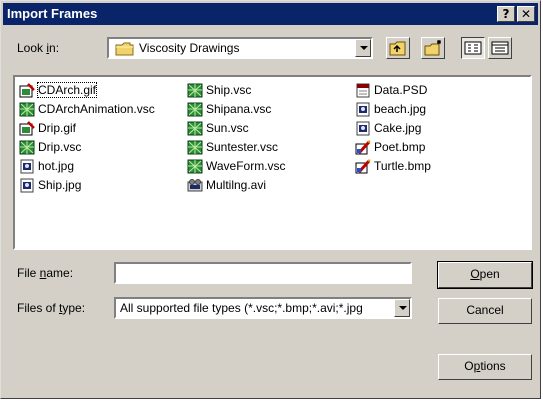 Image resolution: width=543 pixels, height=401 pixels. I want to click on file-item: Sun.vsc, so click(236, 128).